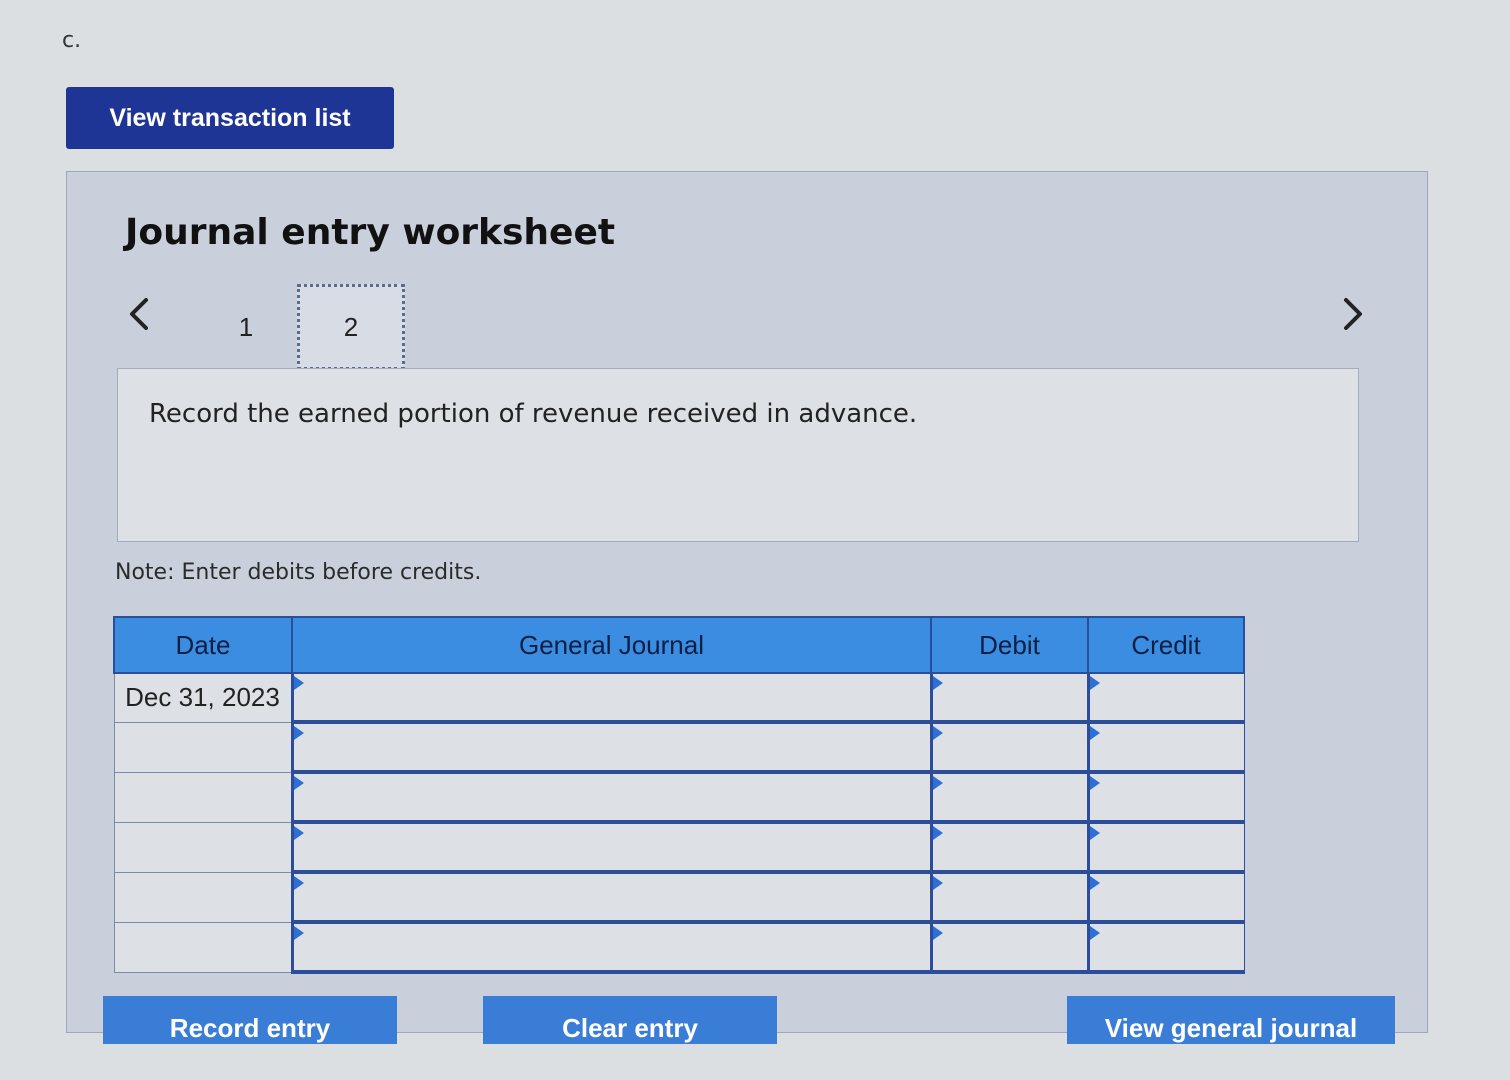 The width and height of the screenshot is (1510, 1080). What do you see at coordinates (630, 1020) in the screenshot?
I see `clear-entry-button: Clear entry` at bounding box center [630, 1020].